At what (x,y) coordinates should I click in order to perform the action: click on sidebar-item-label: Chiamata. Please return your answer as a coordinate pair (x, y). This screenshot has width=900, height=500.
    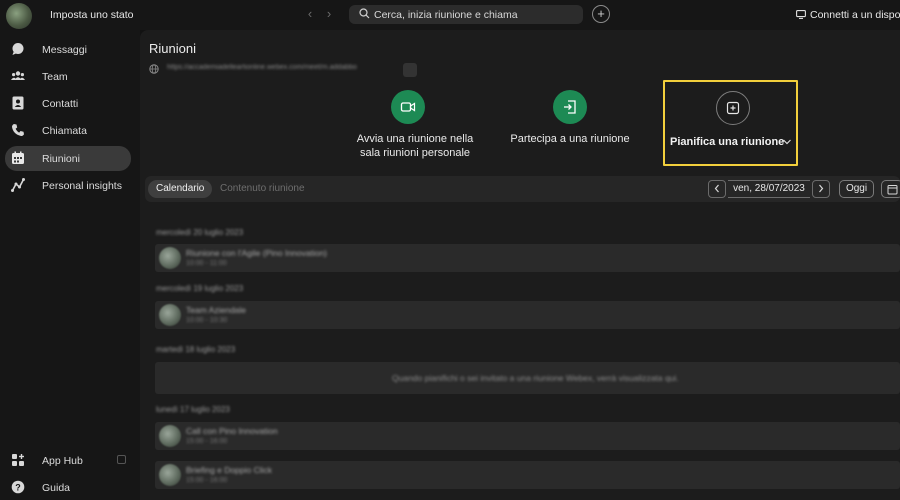
    Looking at the image, I should click on (64, 131).